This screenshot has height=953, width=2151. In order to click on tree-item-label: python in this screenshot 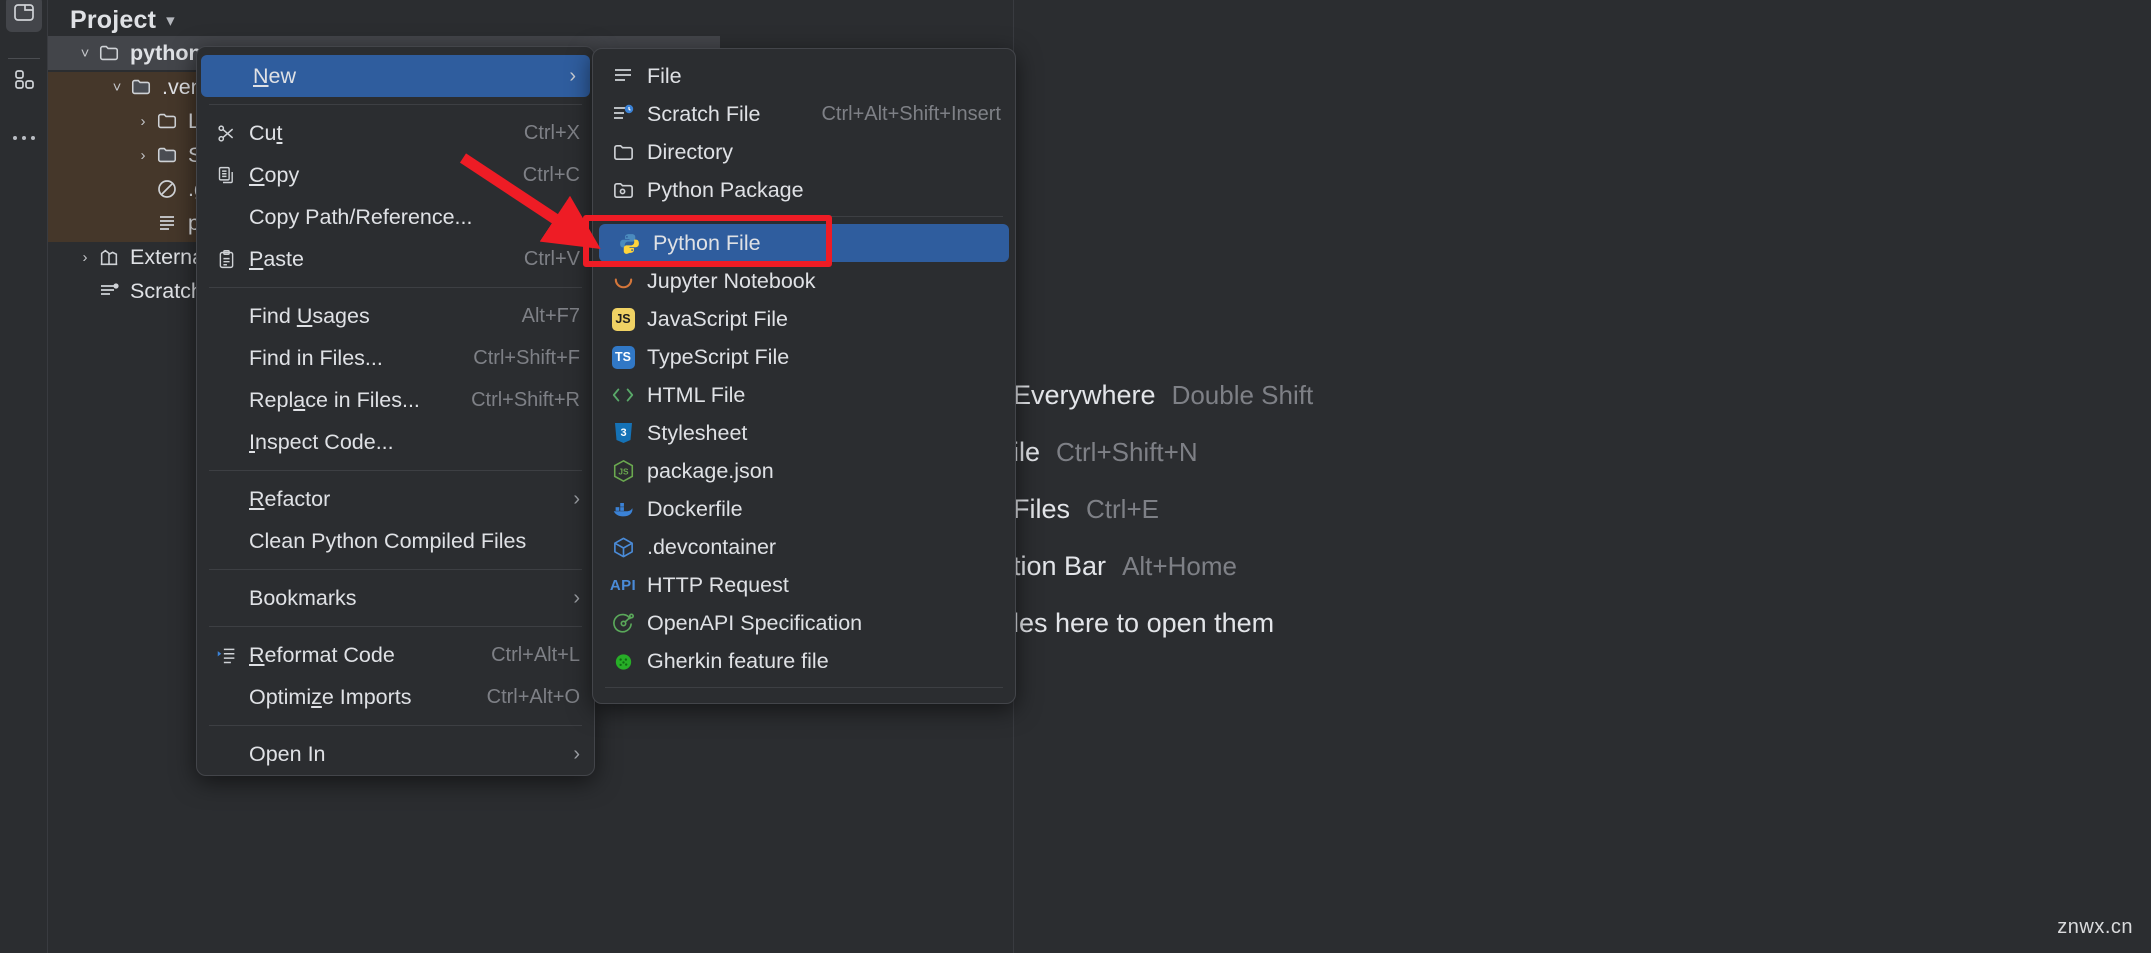, I will do `click(166, 52)`.